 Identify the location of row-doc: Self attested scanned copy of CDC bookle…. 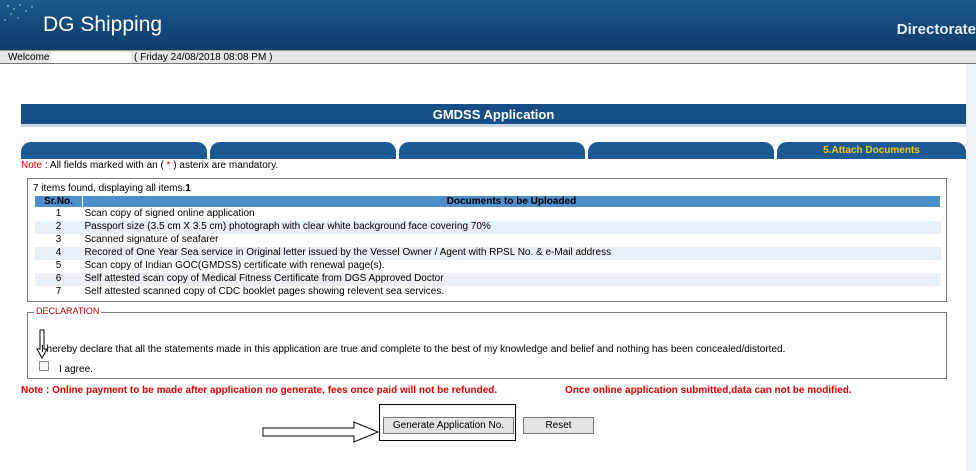
(264, 291).